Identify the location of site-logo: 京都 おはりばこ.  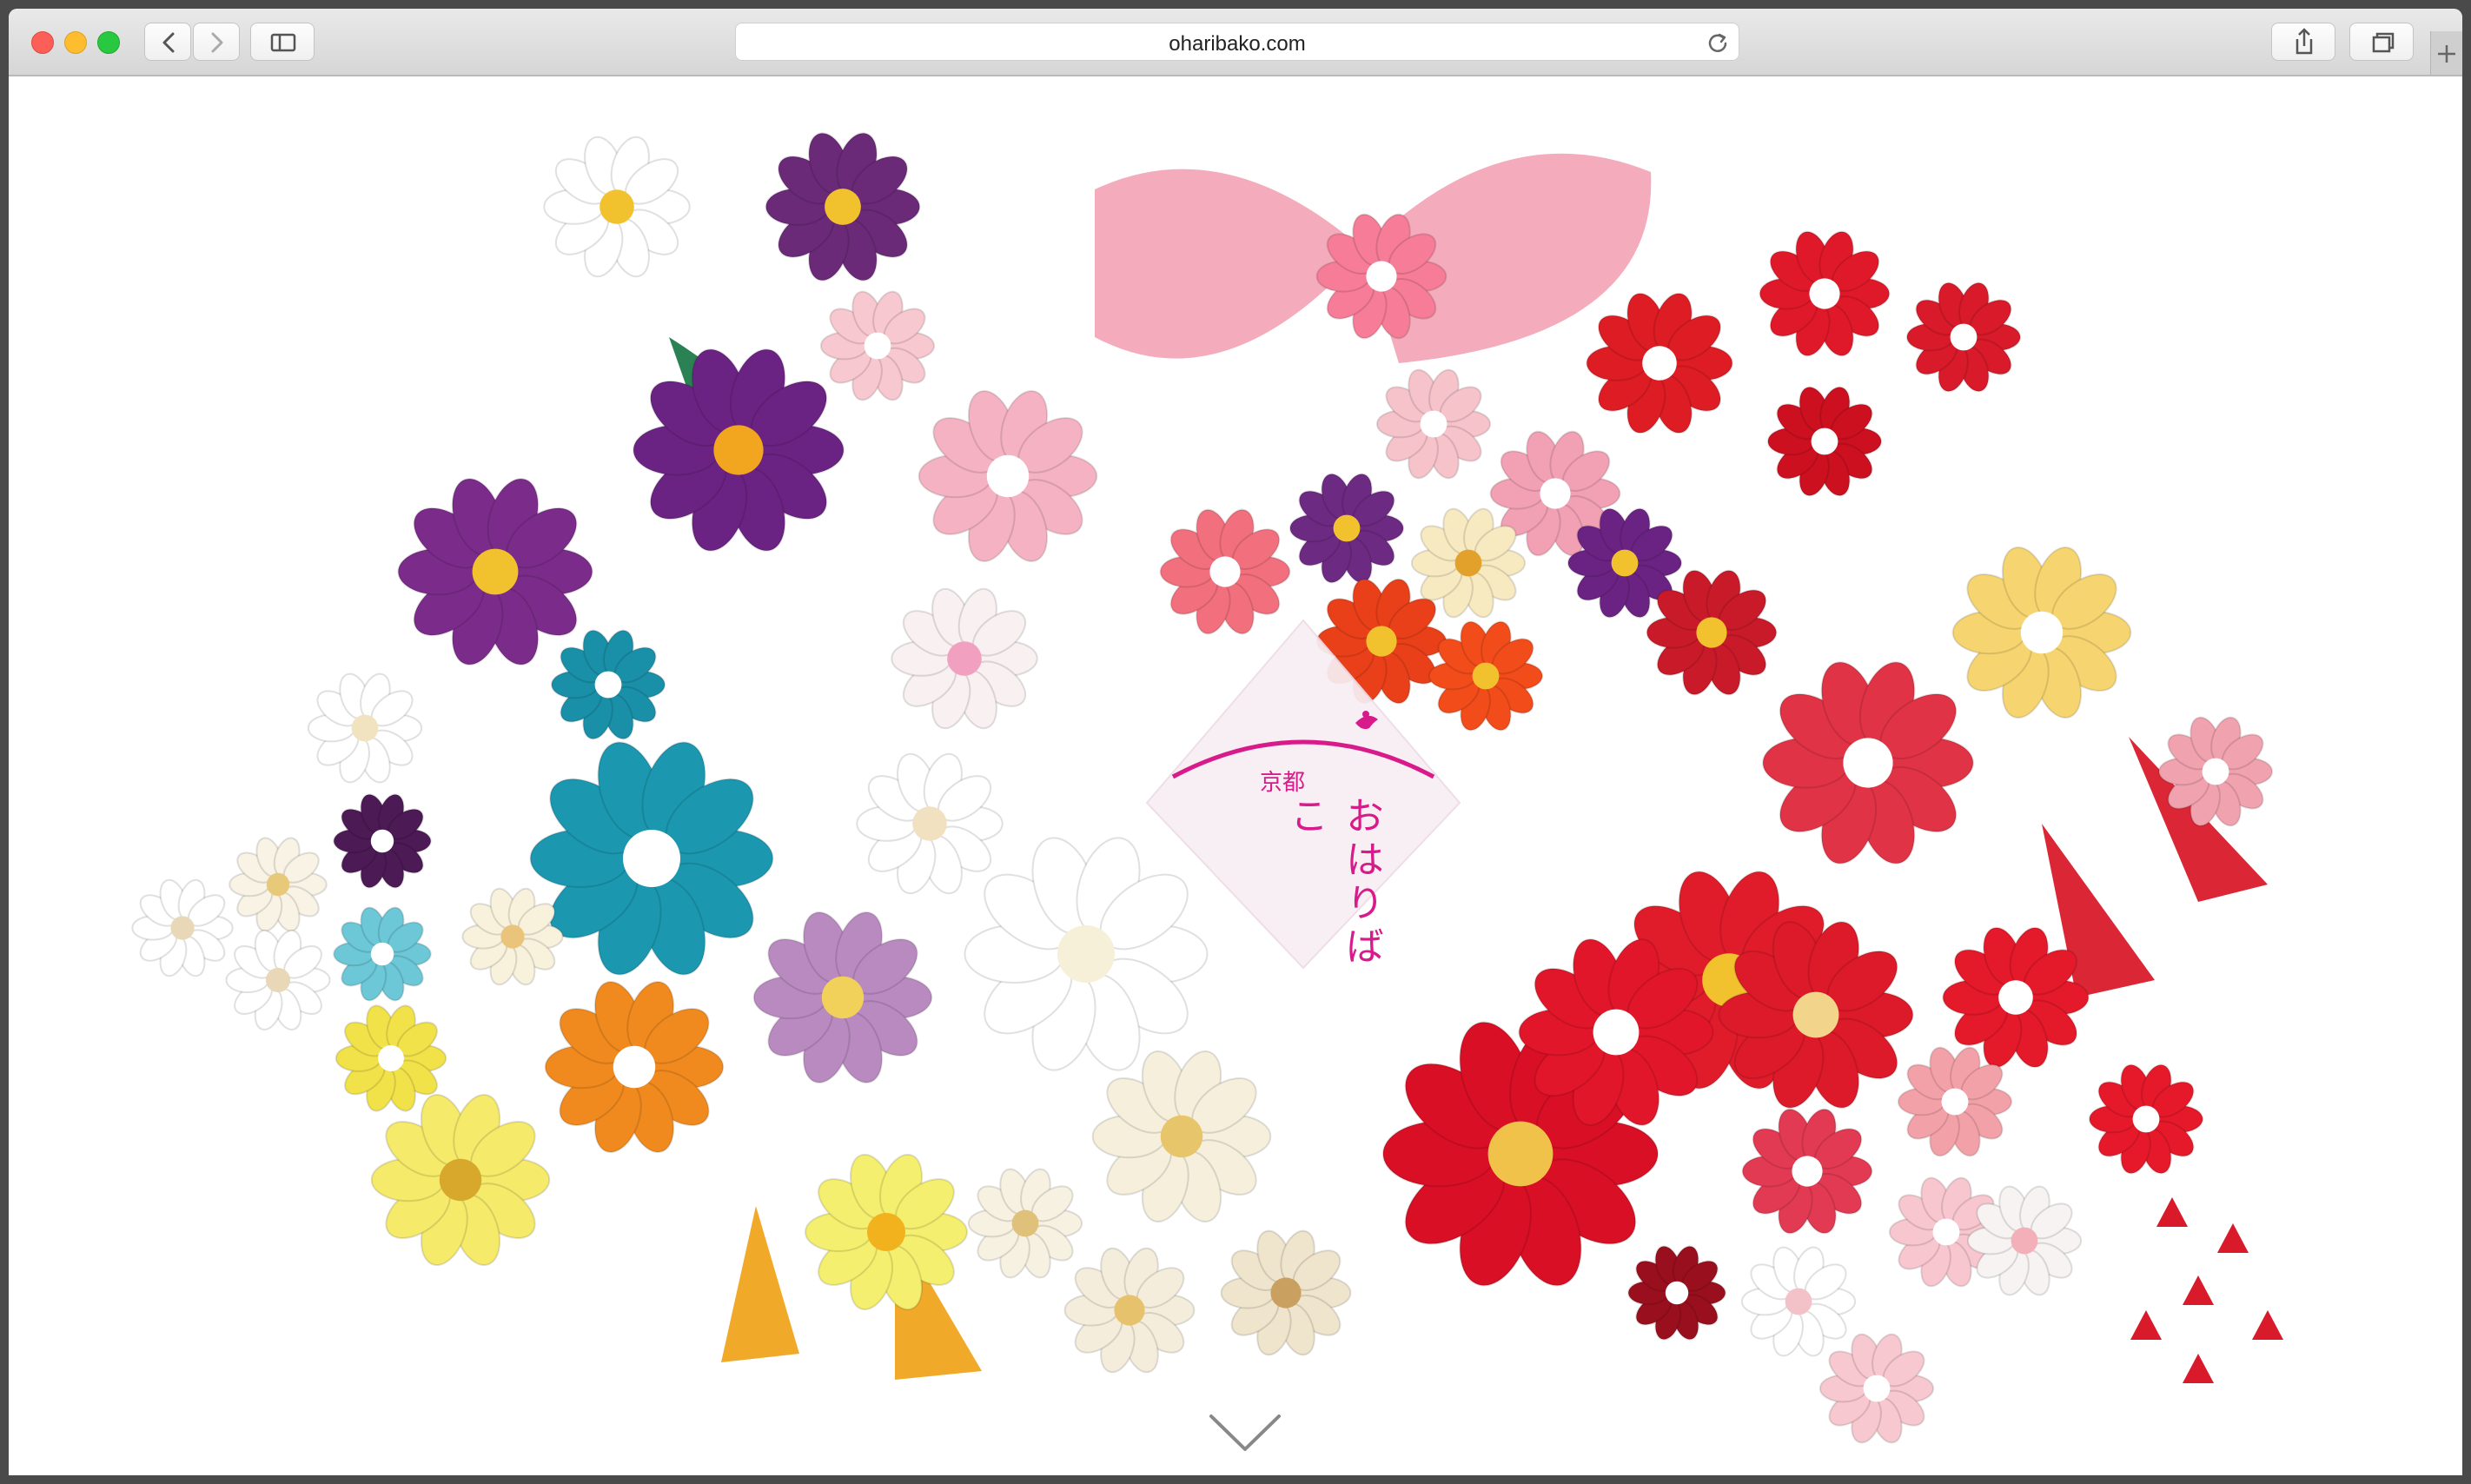
(1303, 794).